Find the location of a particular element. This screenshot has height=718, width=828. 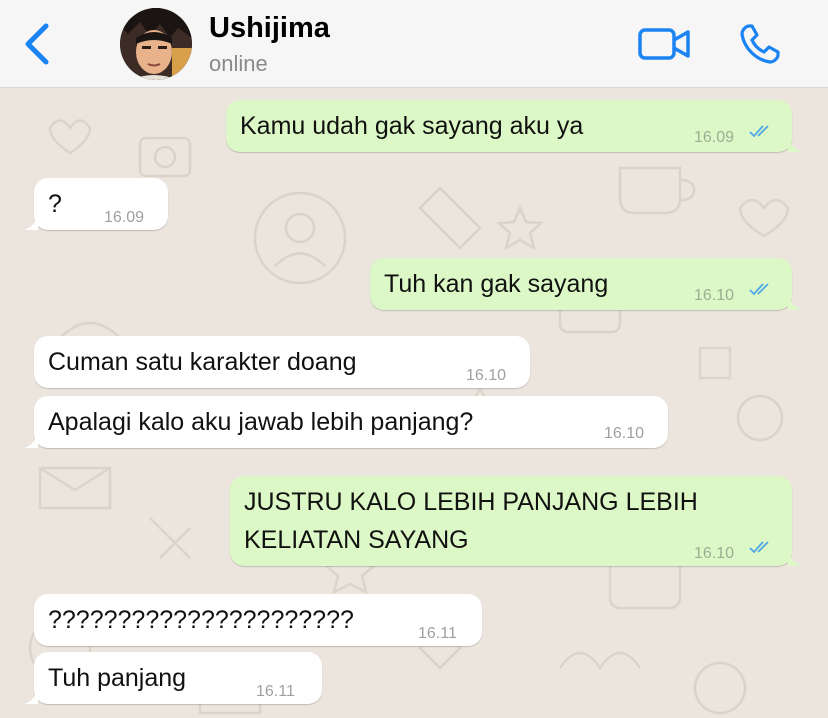

message-text: Tuh panjang is located at coordinates (117, 678).